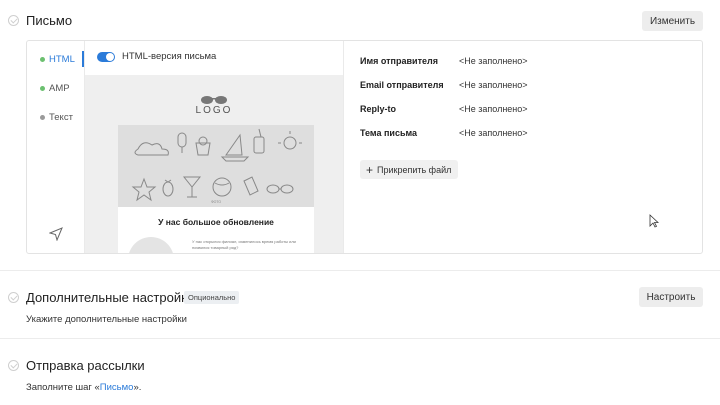  Describe the element at coordinates (106, 57) in the screenshot. I see `html-version-toggle` at that location.